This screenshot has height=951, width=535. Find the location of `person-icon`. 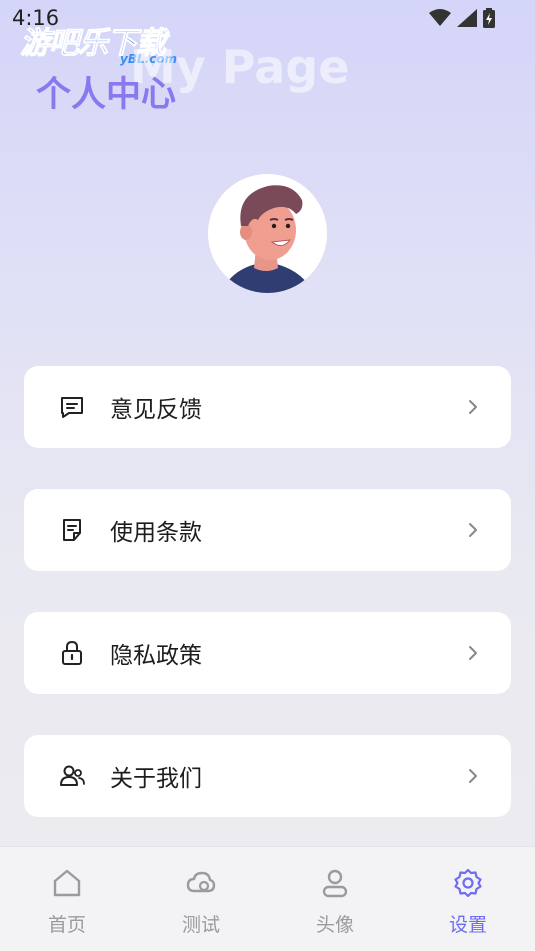

person-icon is located at coordinates (335, 883).